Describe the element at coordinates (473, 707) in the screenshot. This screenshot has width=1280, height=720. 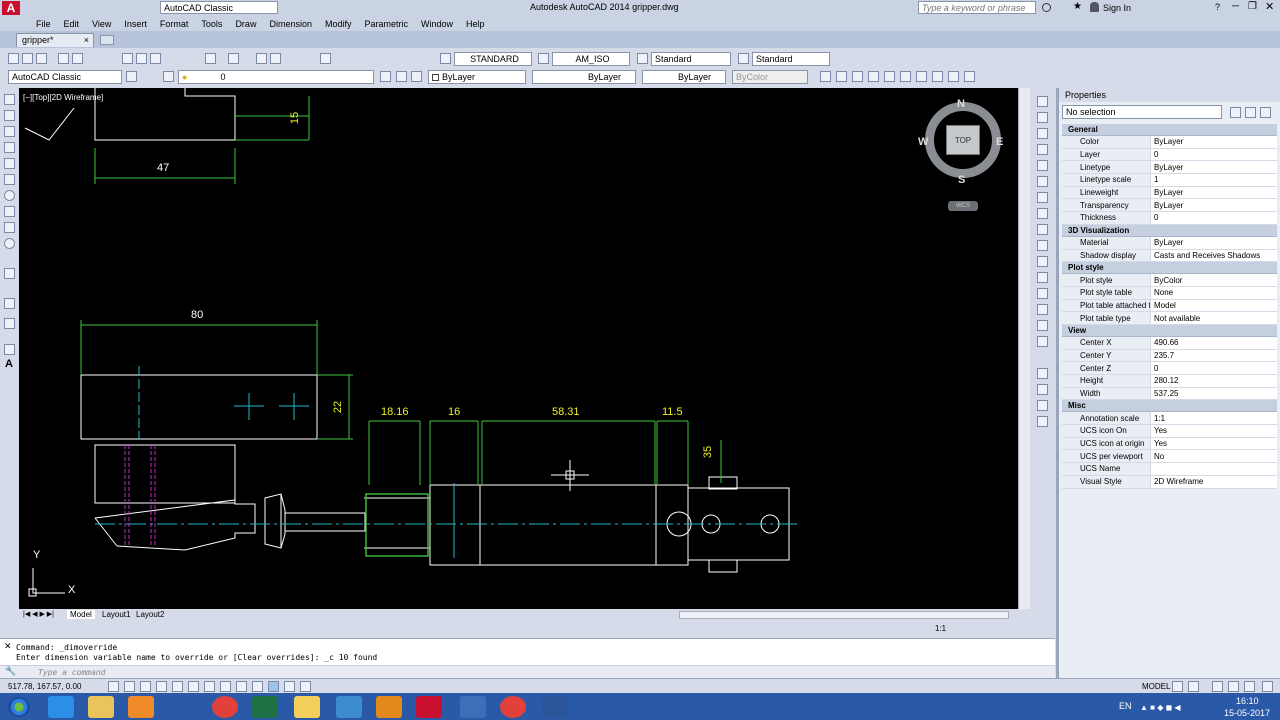
I see `snipping-tool-icon` at that location.